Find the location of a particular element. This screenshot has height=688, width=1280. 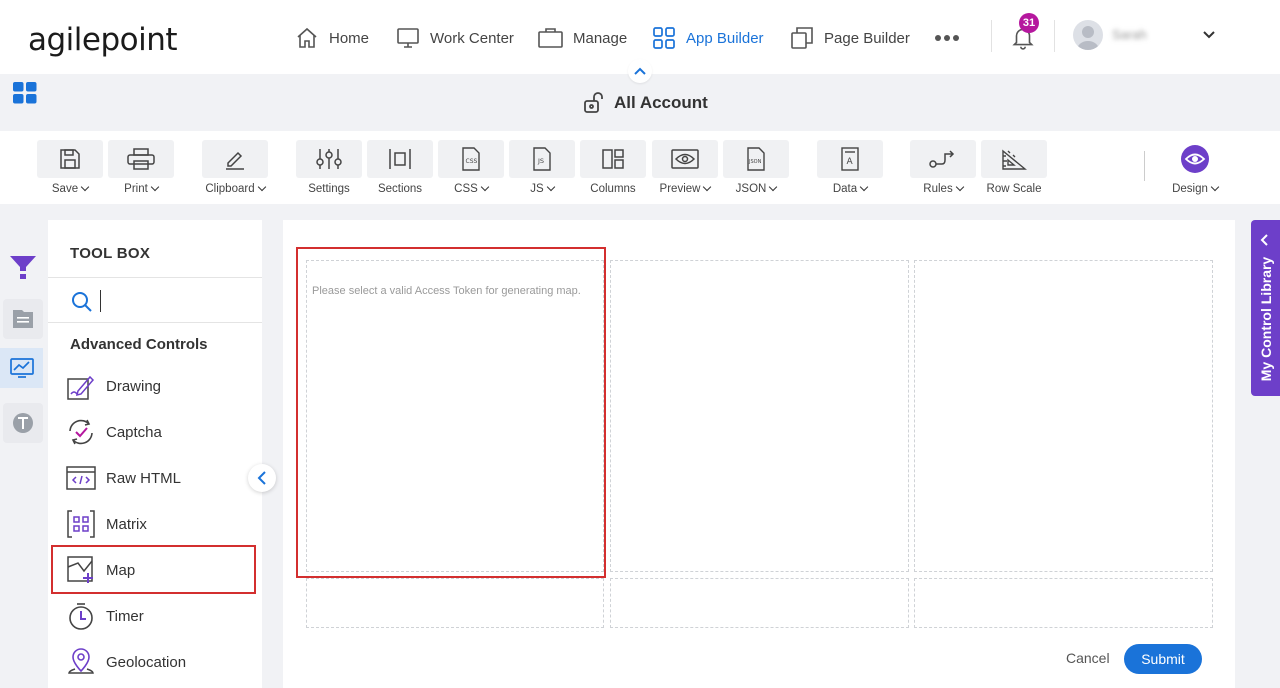

preview-button: Preview is located at coordinates (685, 167).